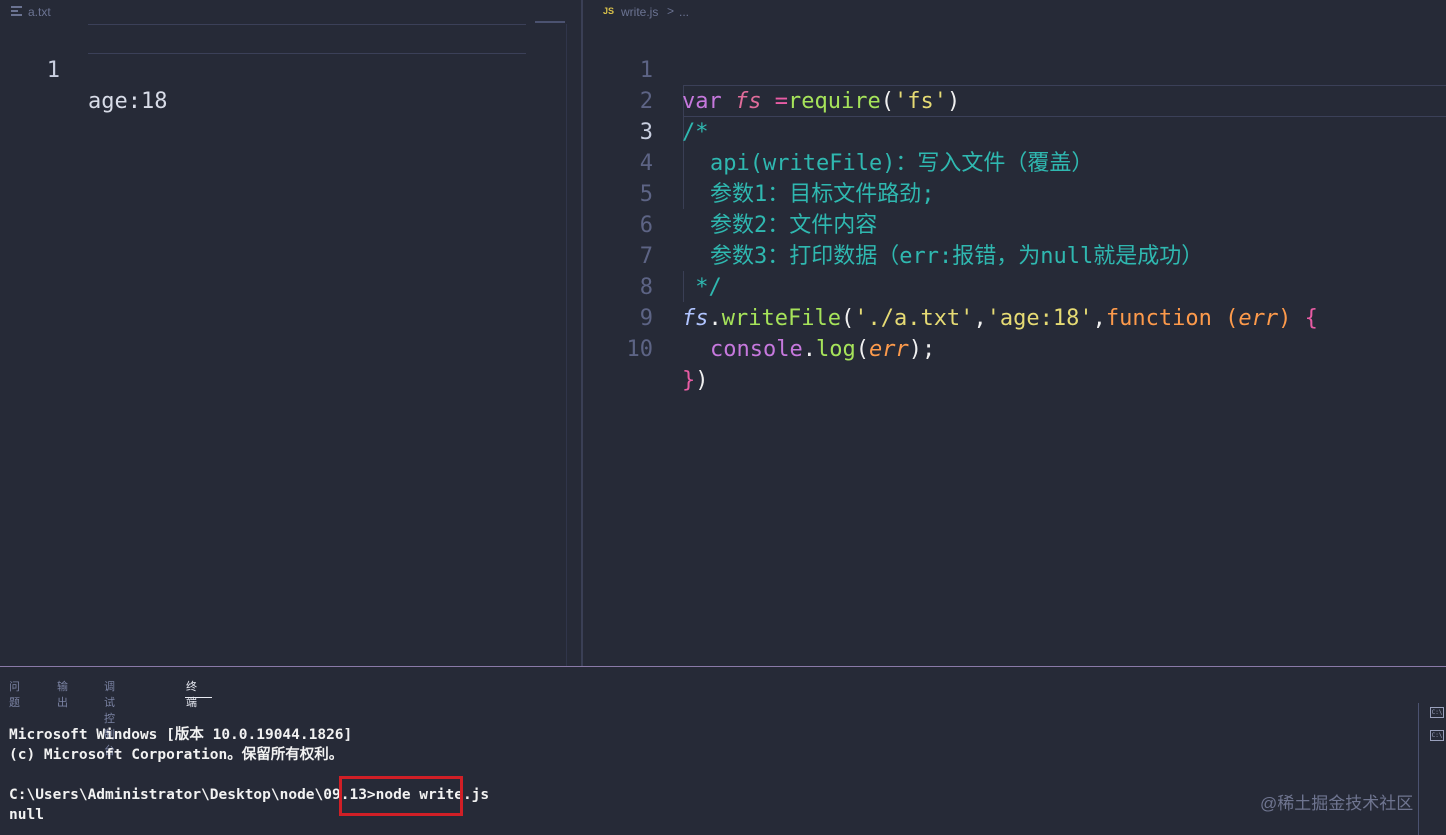  I want to click on code-line: 3 api(writeFile)：写入文件（覆盖）, so click(1014, 131).